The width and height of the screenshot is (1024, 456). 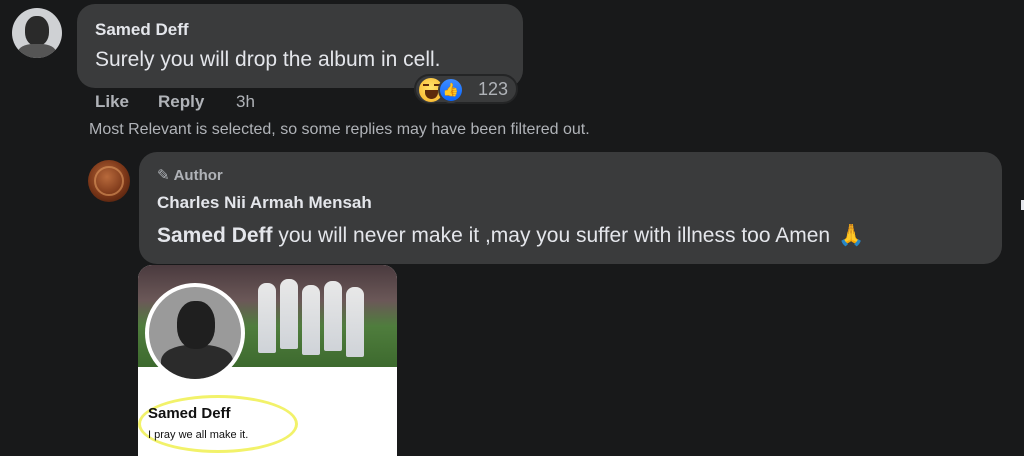 I want to click on commenter-avatar, so click(x=37, y=33).